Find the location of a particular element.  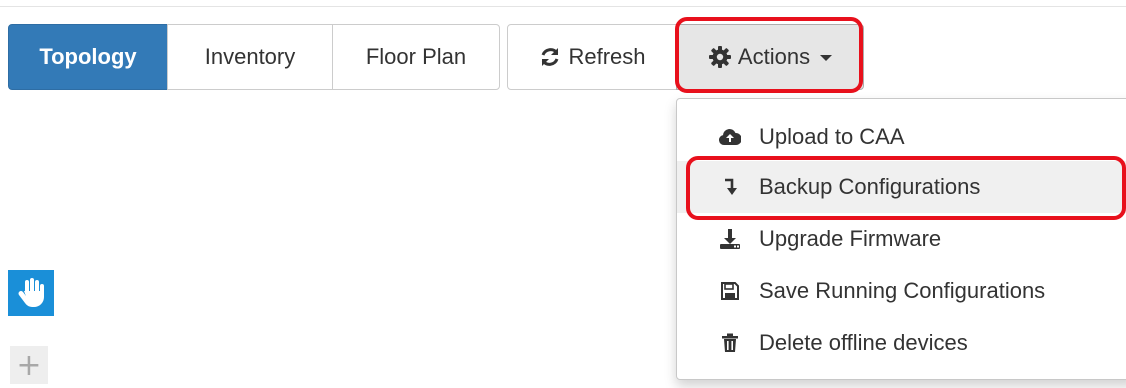

zoom-in-button: + is located at coordinates (29, 365).